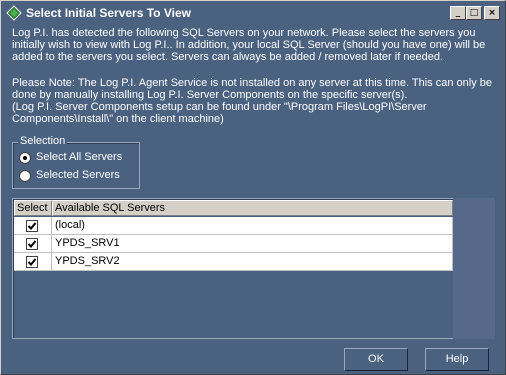  Describe the element at coordinates (252, 244) in the screenshot. I see `server-name-cell: YPDS_SRV1` at that location.